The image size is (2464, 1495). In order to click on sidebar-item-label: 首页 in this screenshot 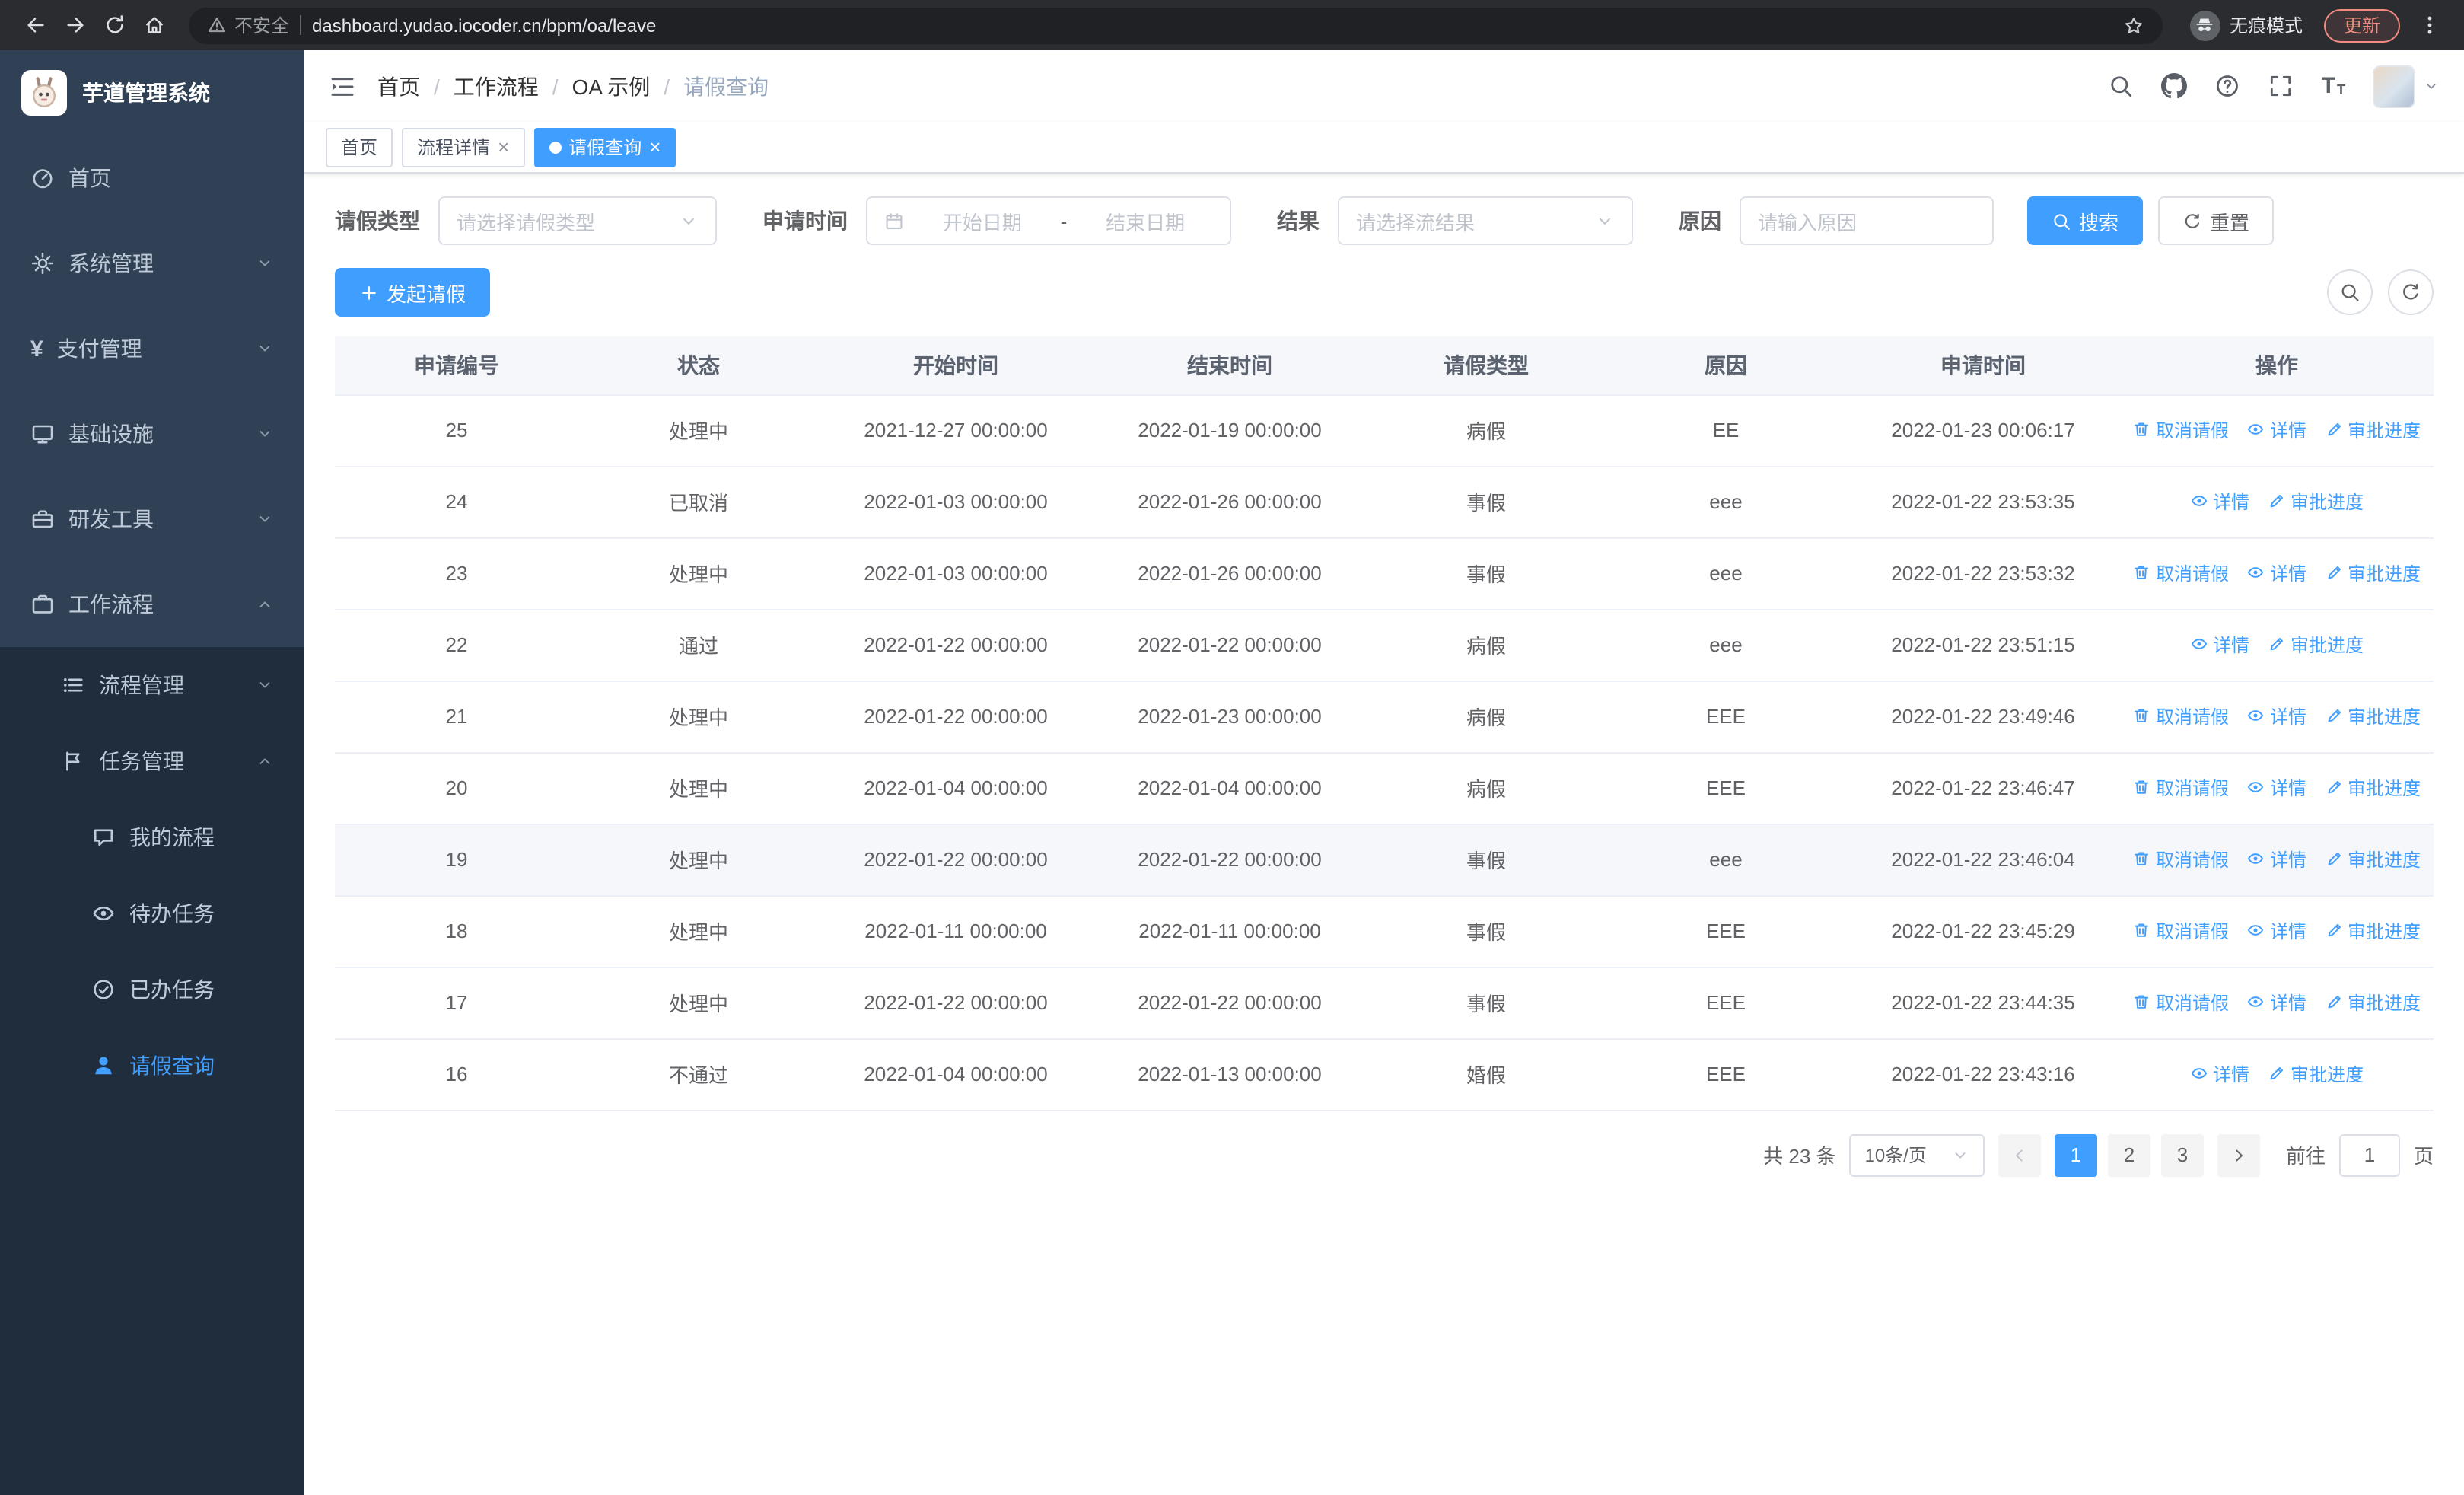, I will do `click(89, 178)`.